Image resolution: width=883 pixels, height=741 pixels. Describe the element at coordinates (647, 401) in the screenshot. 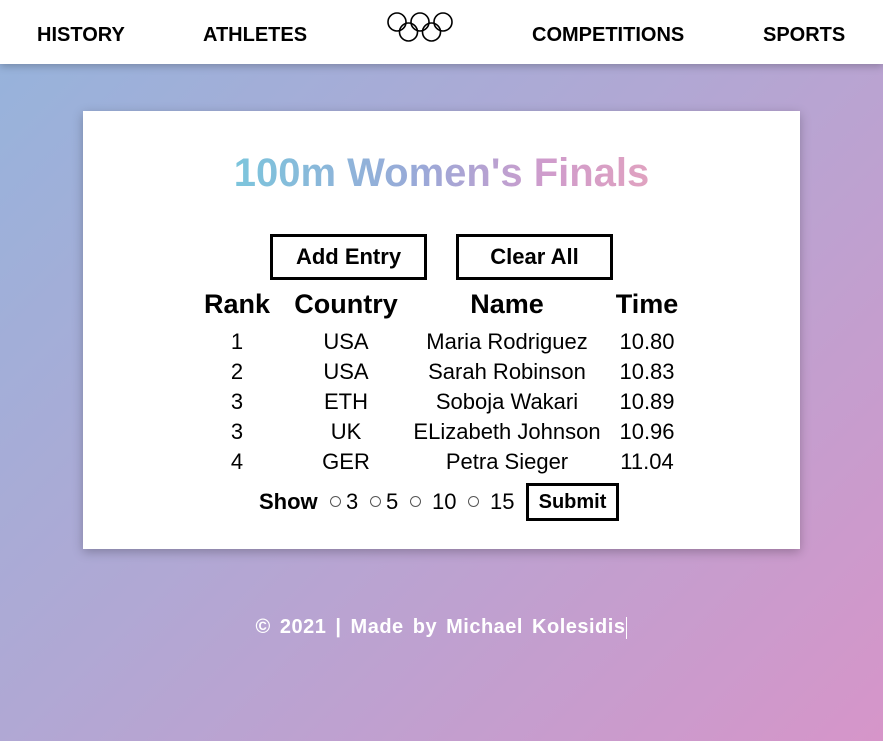

I see `cell-time: 10.89` at that location.